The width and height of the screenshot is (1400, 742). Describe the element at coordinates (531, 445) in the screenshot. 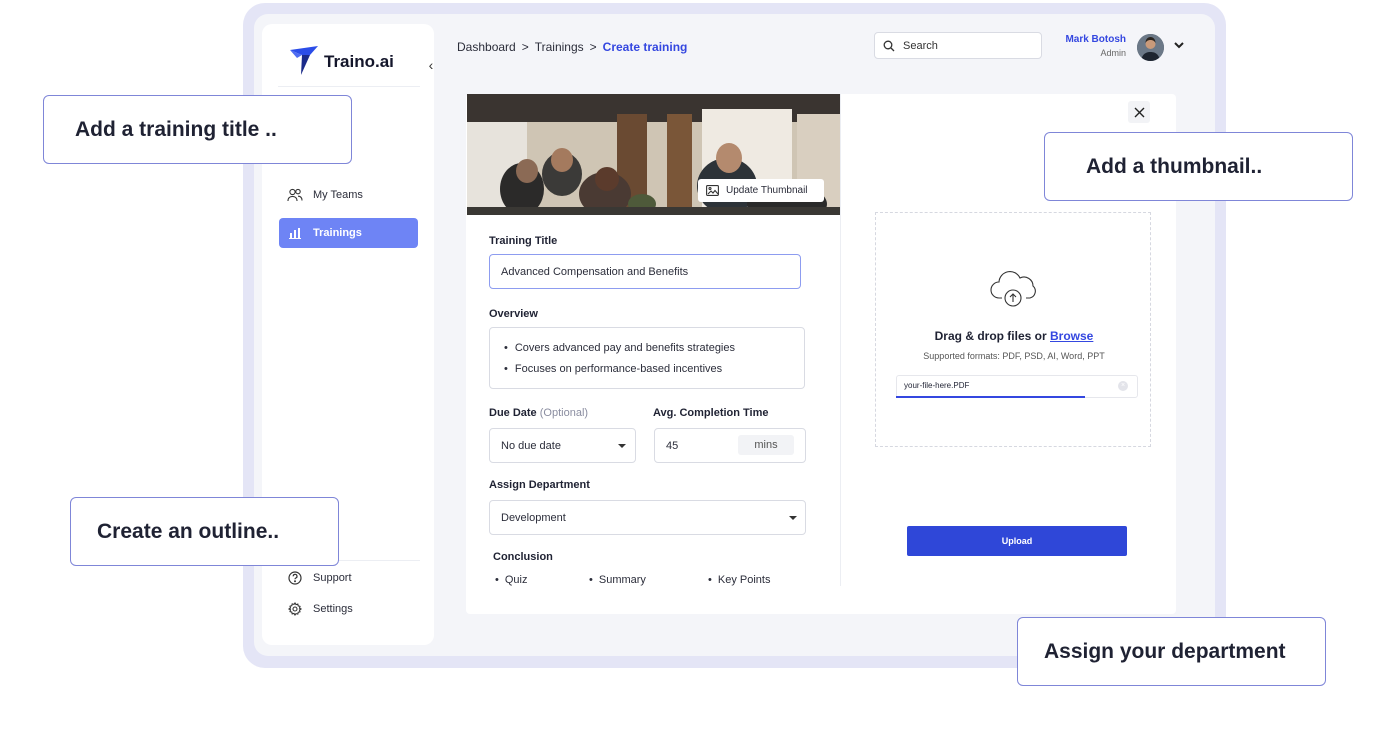

I see `due-date-value: No due date` at that location.